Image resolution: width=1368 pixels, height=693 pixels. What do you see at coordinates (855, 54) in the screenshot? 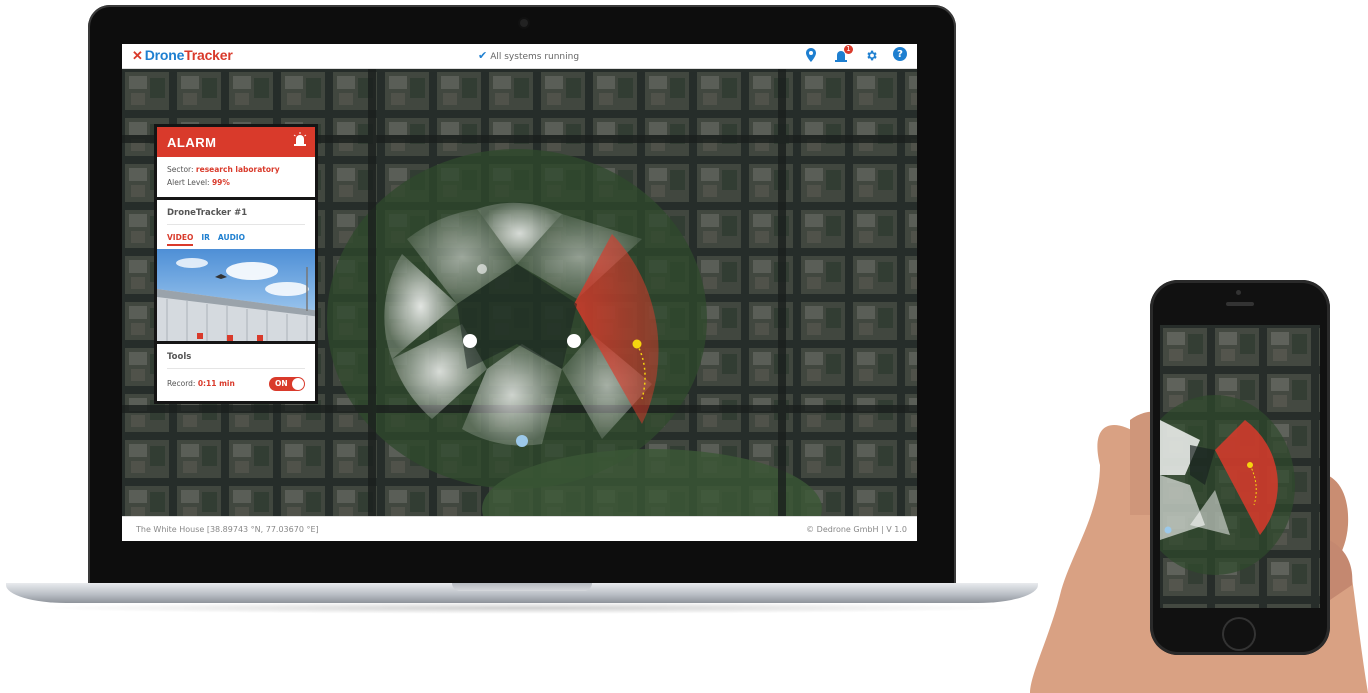
I see `toolbar-icons: 1 ?` at bounding box center [855, 54].